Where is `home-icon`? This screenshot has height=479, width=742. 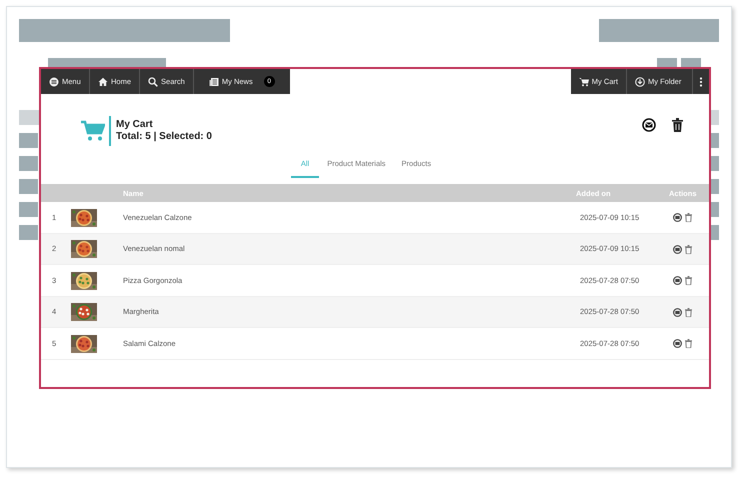
home-icon is located at coordinates (103, 81).